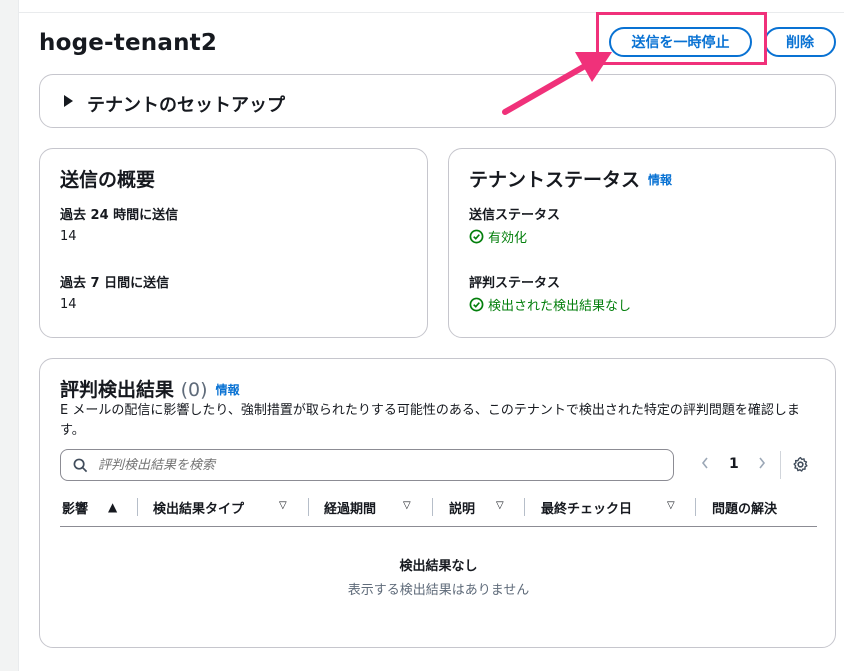  I want to click on column-elapsed-time: 経過期間, so click(350, 507).